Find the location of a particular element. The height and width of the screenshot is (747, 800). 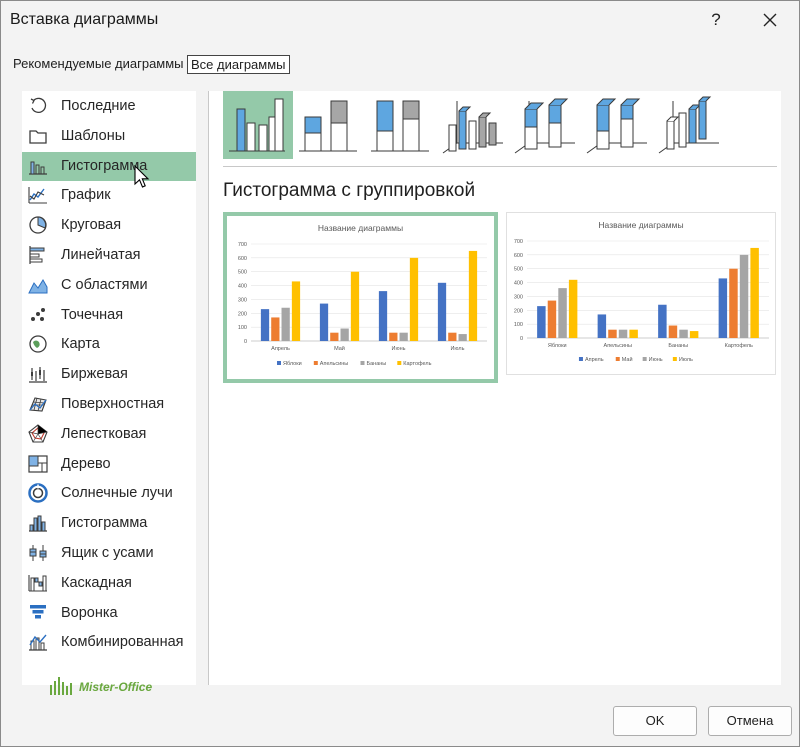

clustered-column-icon is located at coordinates (257, 125).